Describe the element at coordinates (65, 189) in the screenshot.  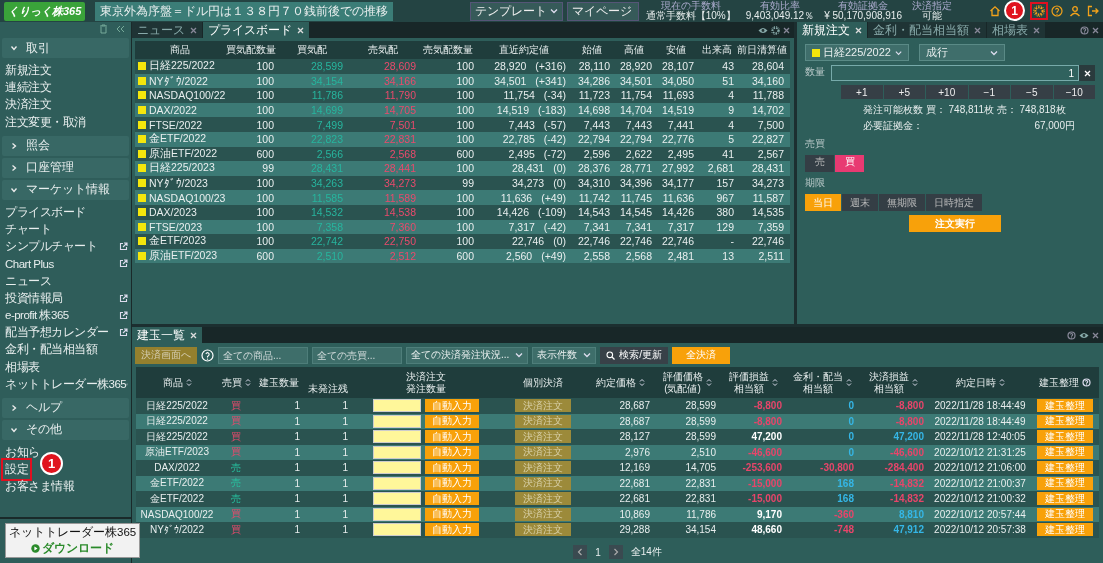
I see `section-header: マーケット情報` at that location.